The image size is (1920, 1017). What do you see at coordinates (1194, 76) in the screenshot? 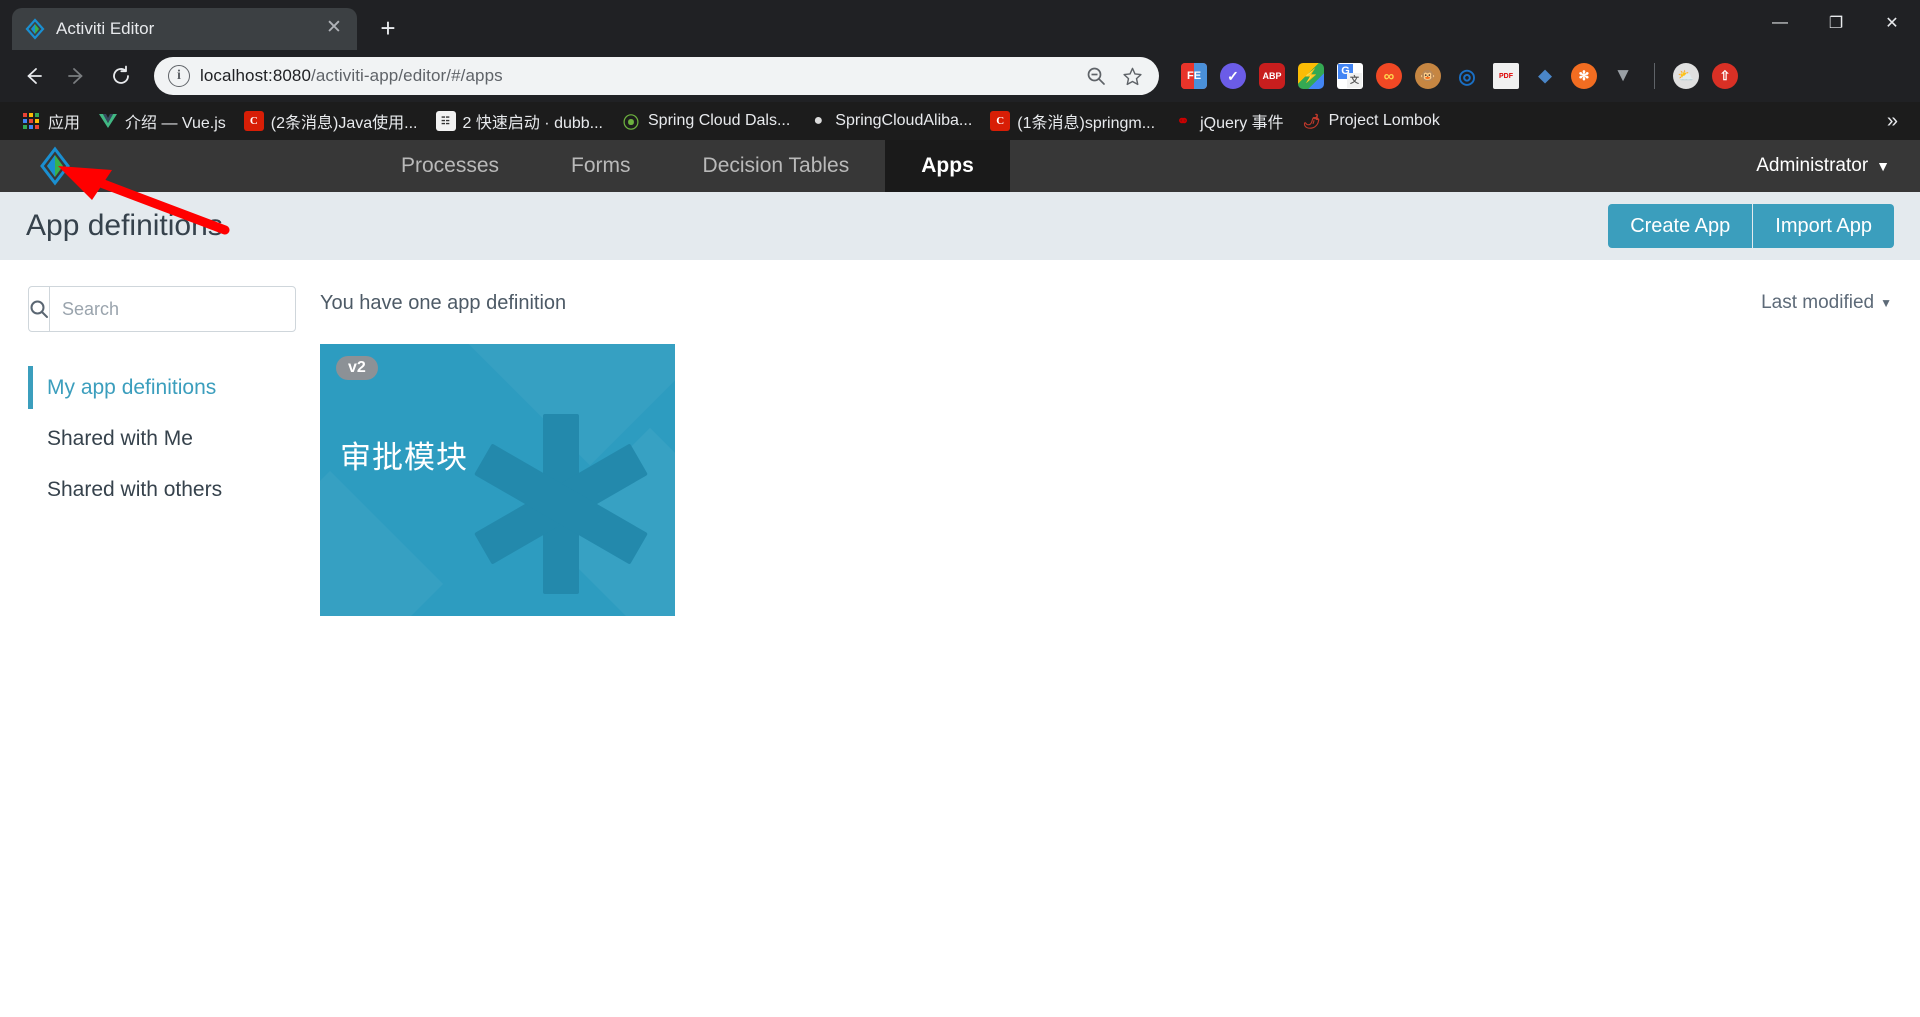
I see `fe-helper-icon: FE` at bounding box center [1194, 76].